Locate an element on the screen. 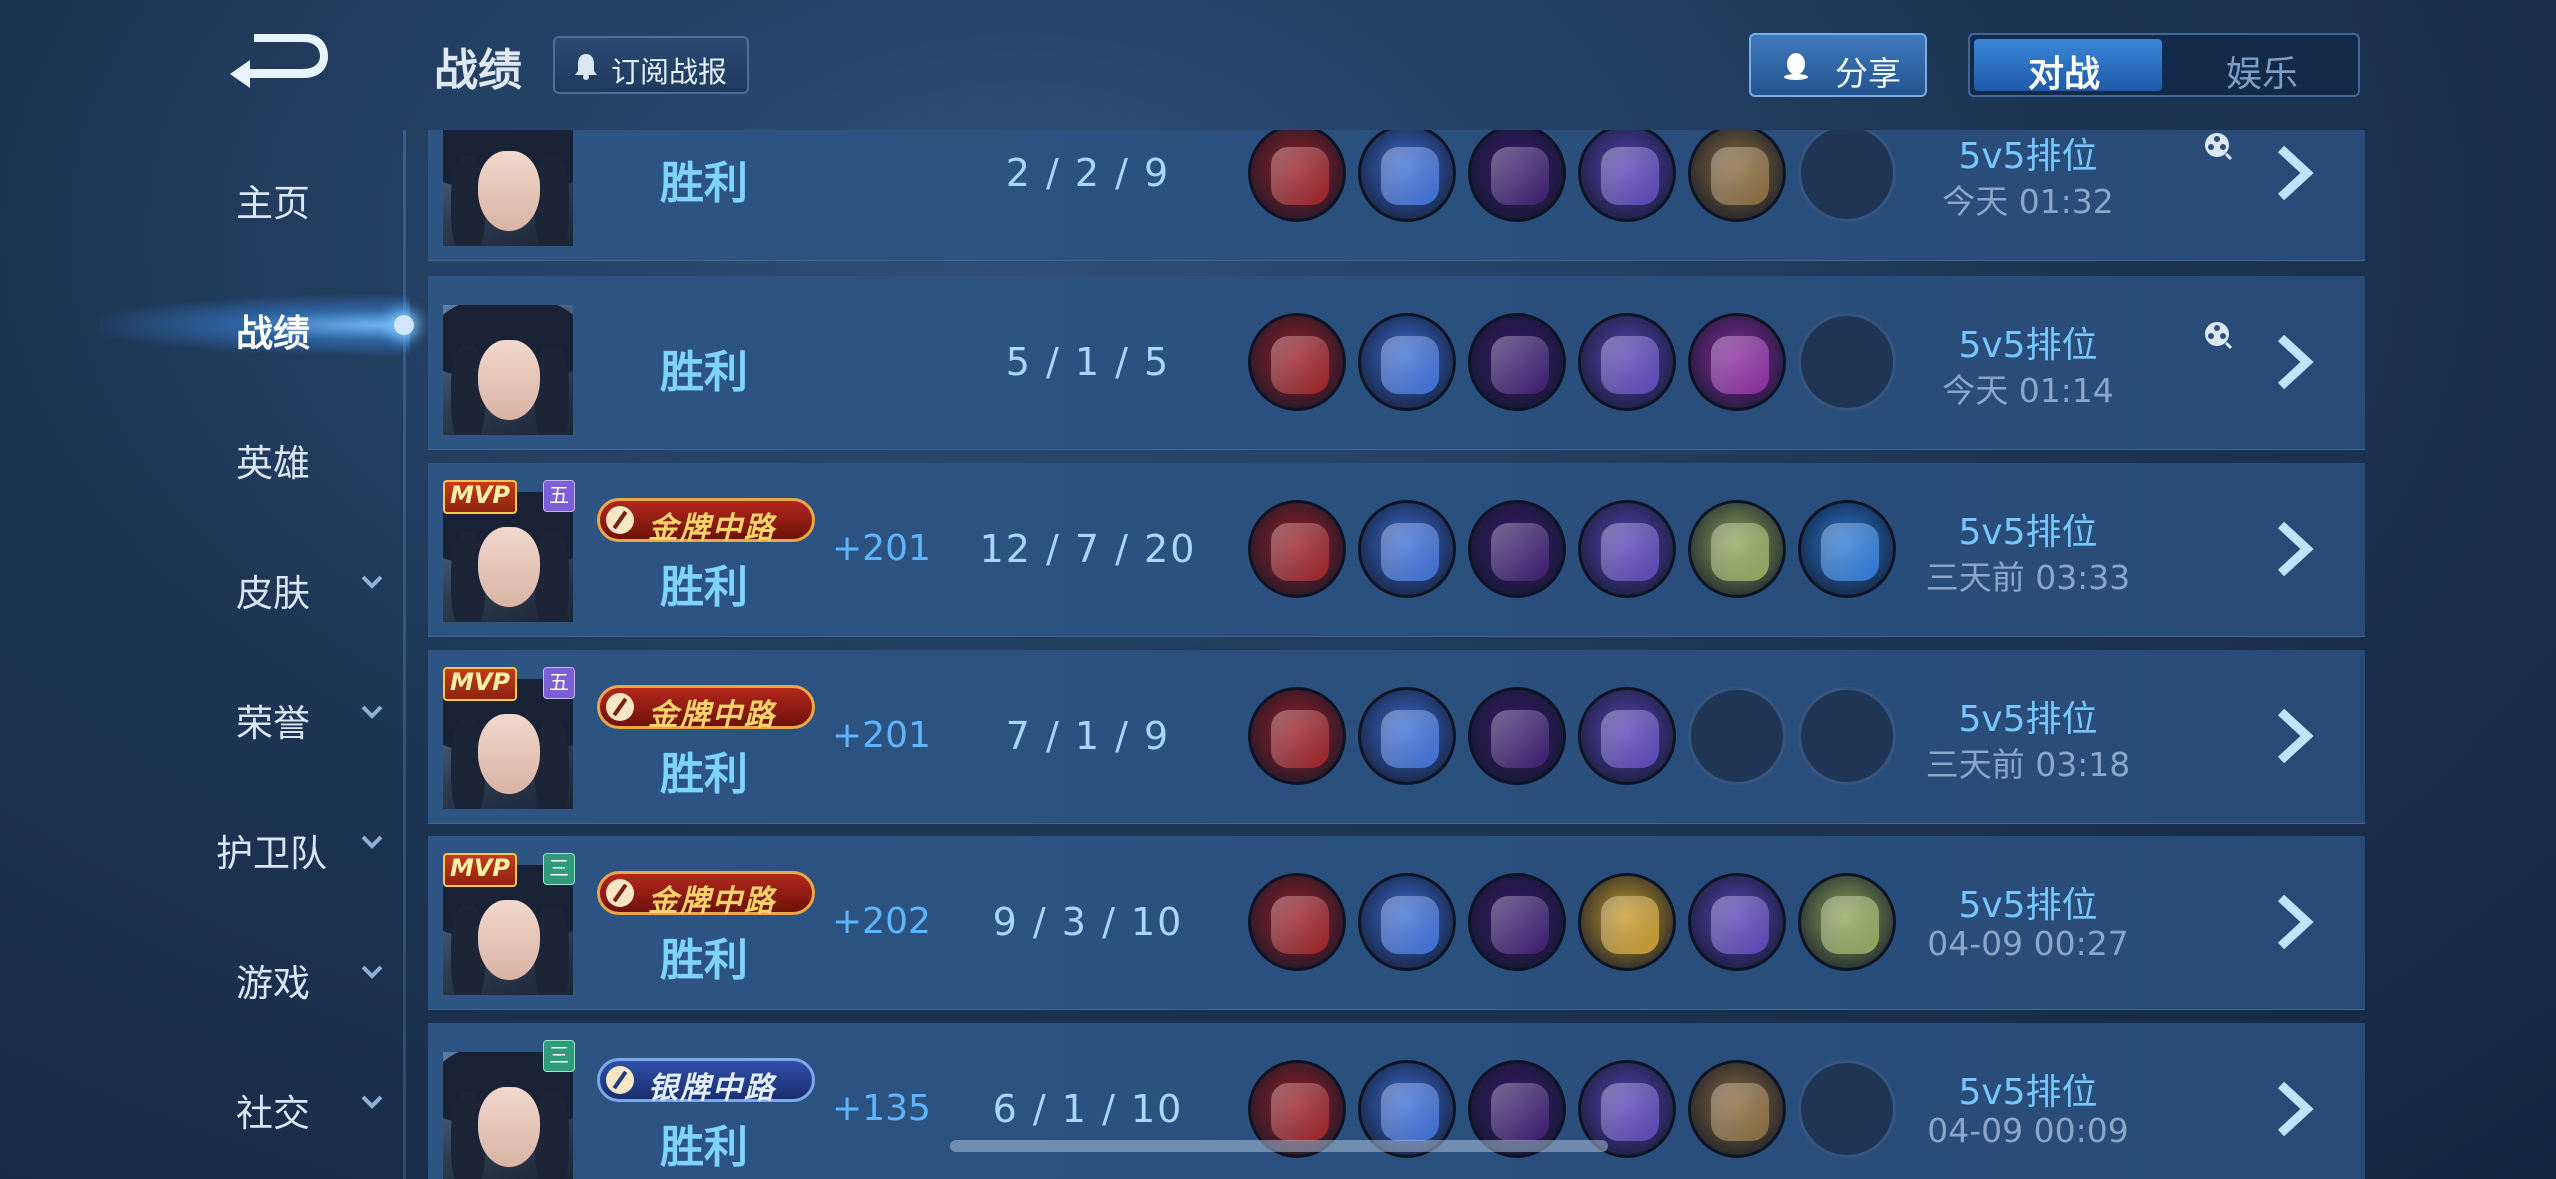  tab-battle-label: 对战 is located at coordinates (2064, 70).